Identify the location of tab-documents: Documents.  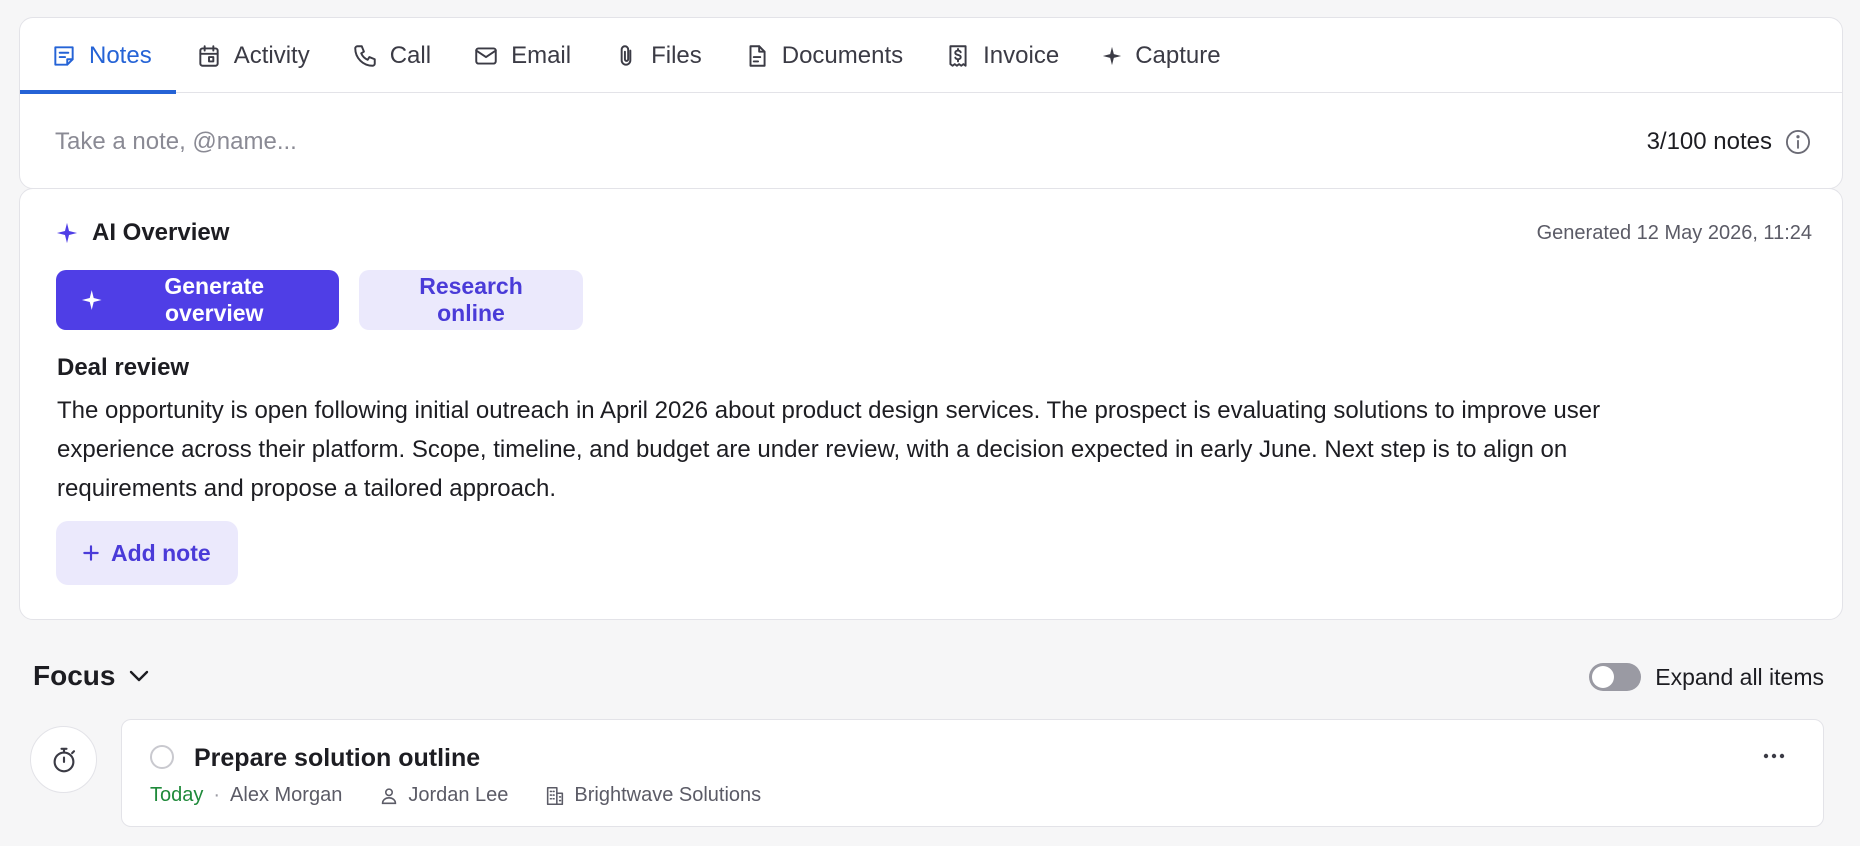
(824, 55).